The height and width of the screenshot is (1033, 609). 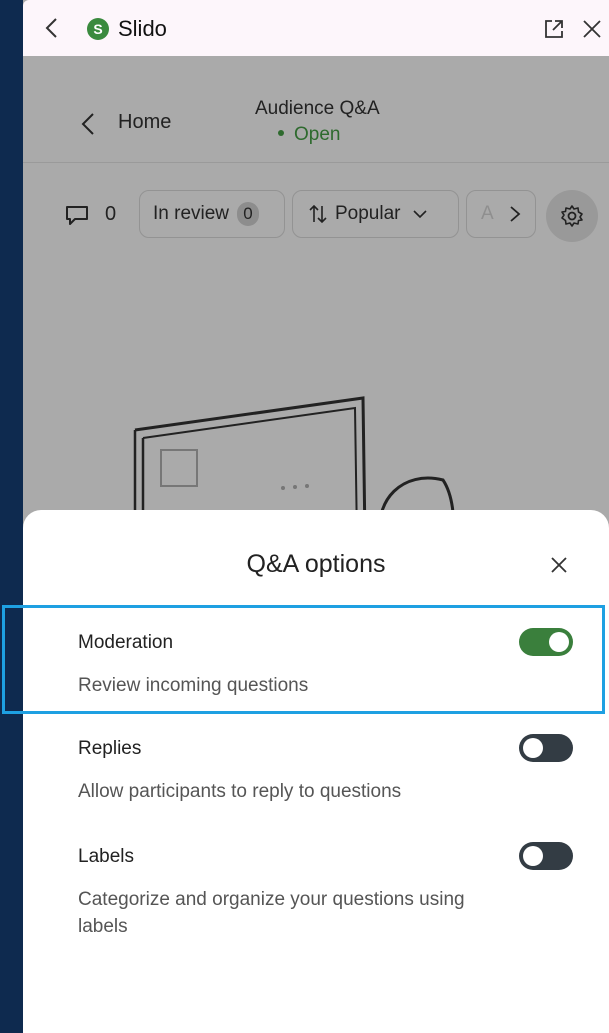 I want to click on moderation-description: Review incoming questions, so click(x=193, y=685).